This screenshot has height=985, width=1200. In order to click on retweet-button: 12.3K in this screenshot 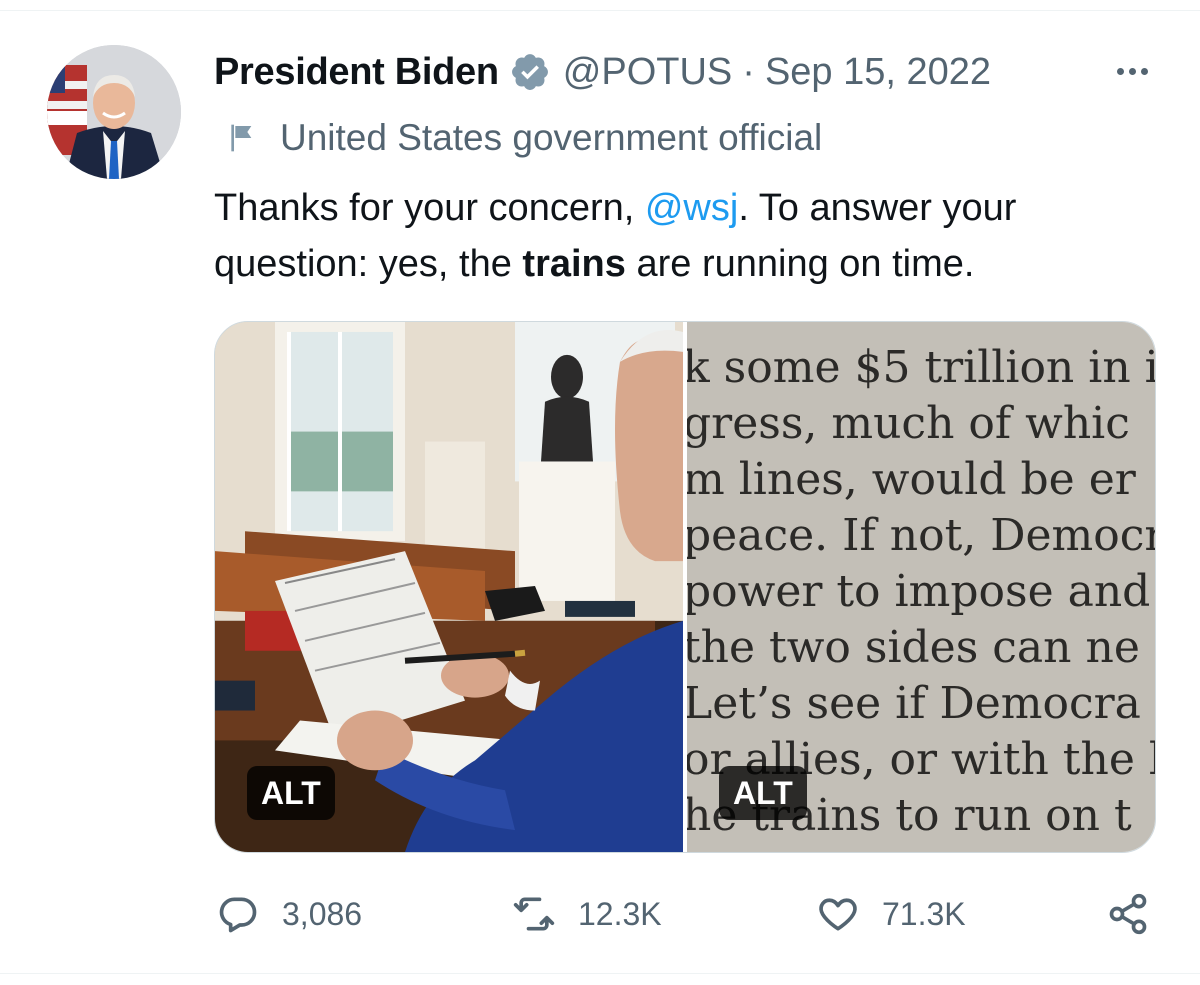, I will do `click(587, 914)`.